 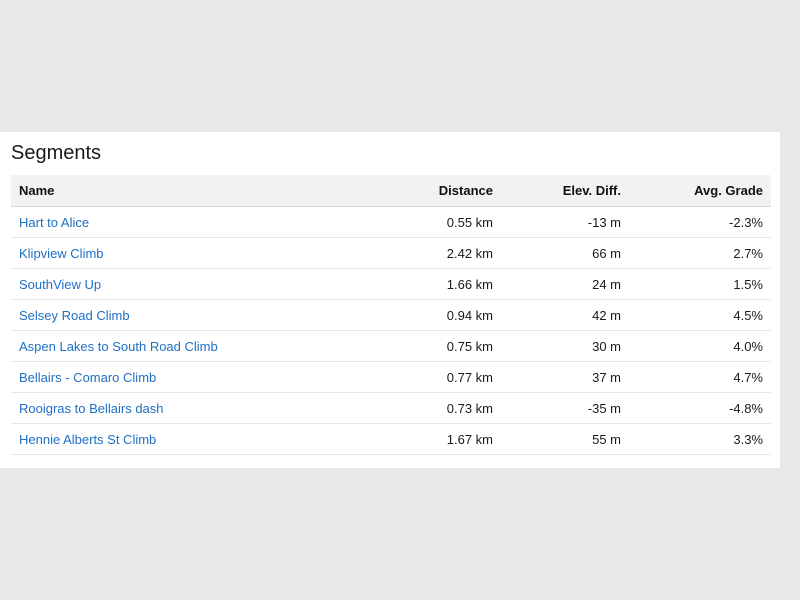 I want to click on avg-grade-cell: 2.7%, so click(x=700, y=253).